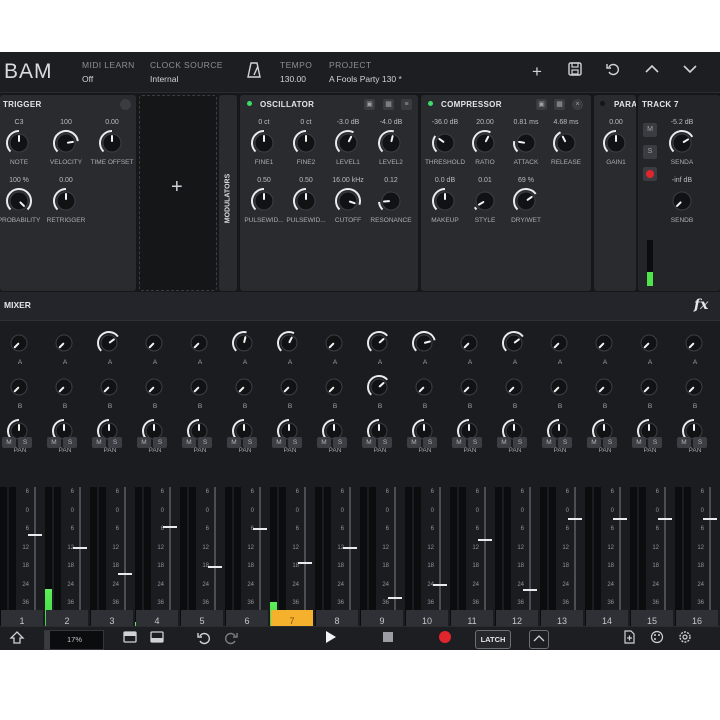  What do you see at coordinates (125, 104) in the screenshot?
I see `trigger-power-button` at bounding box center [125, 104].